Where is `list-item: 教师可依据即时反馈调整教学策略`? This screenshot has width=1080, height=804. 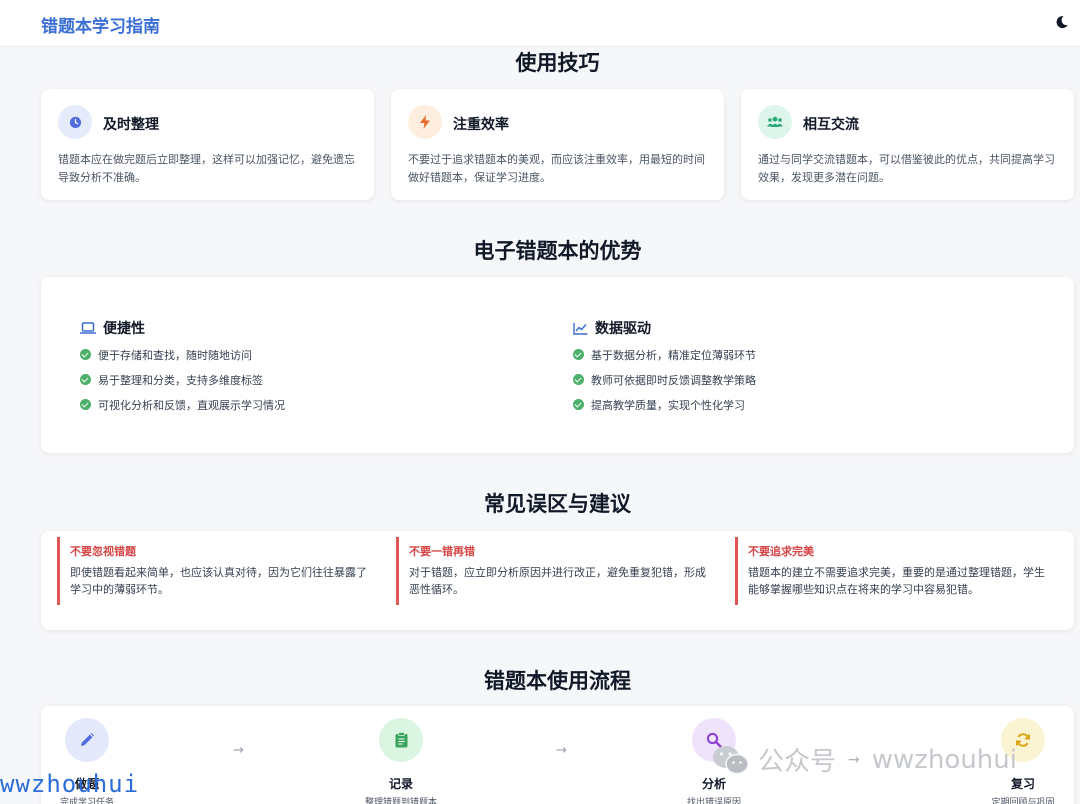
list-item: 教师可依据即时反馈调整教学策略 is located at coordinates (664, 379).